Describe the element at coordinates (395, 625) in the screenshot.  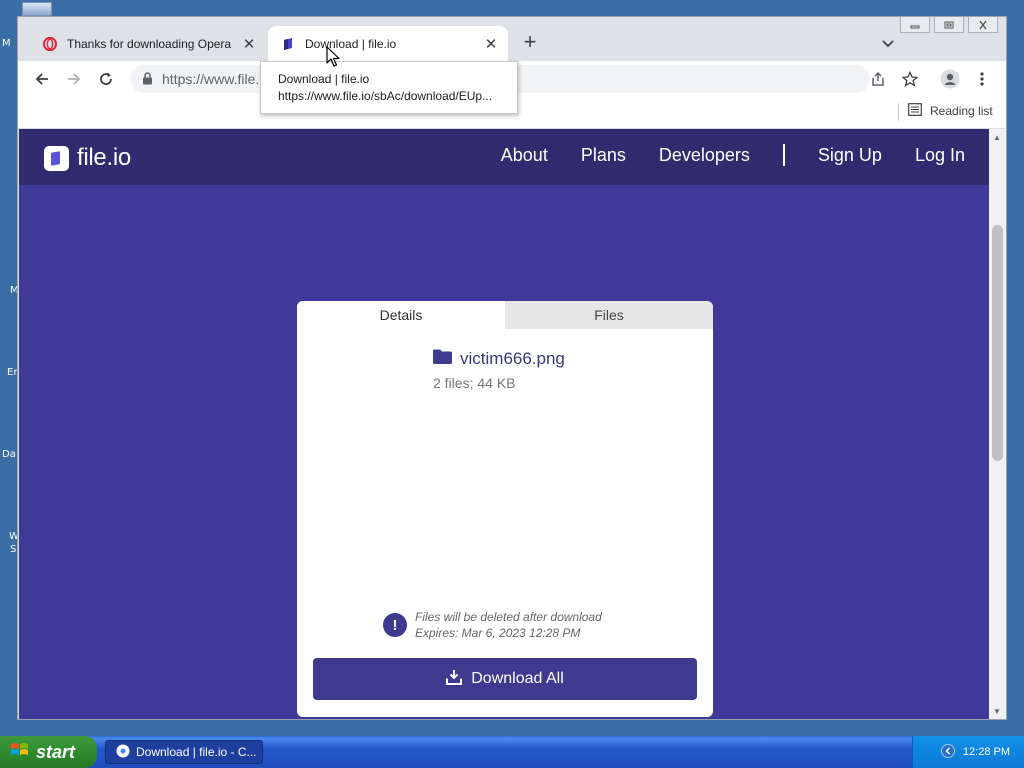
I see `exclamation-icon: !` at that location.